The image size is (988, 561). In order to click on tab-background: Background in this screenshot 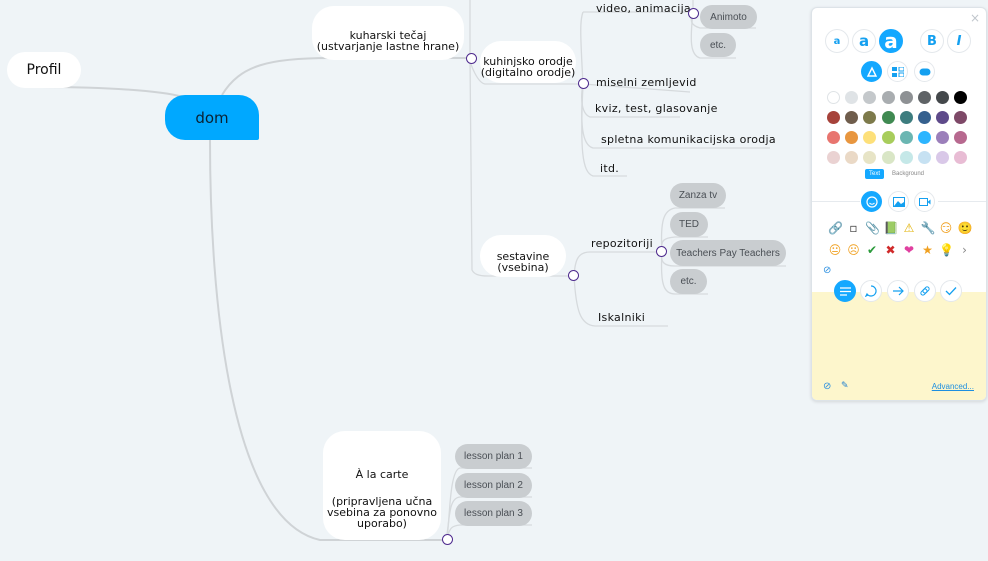, I will do `click(908, 174)`.